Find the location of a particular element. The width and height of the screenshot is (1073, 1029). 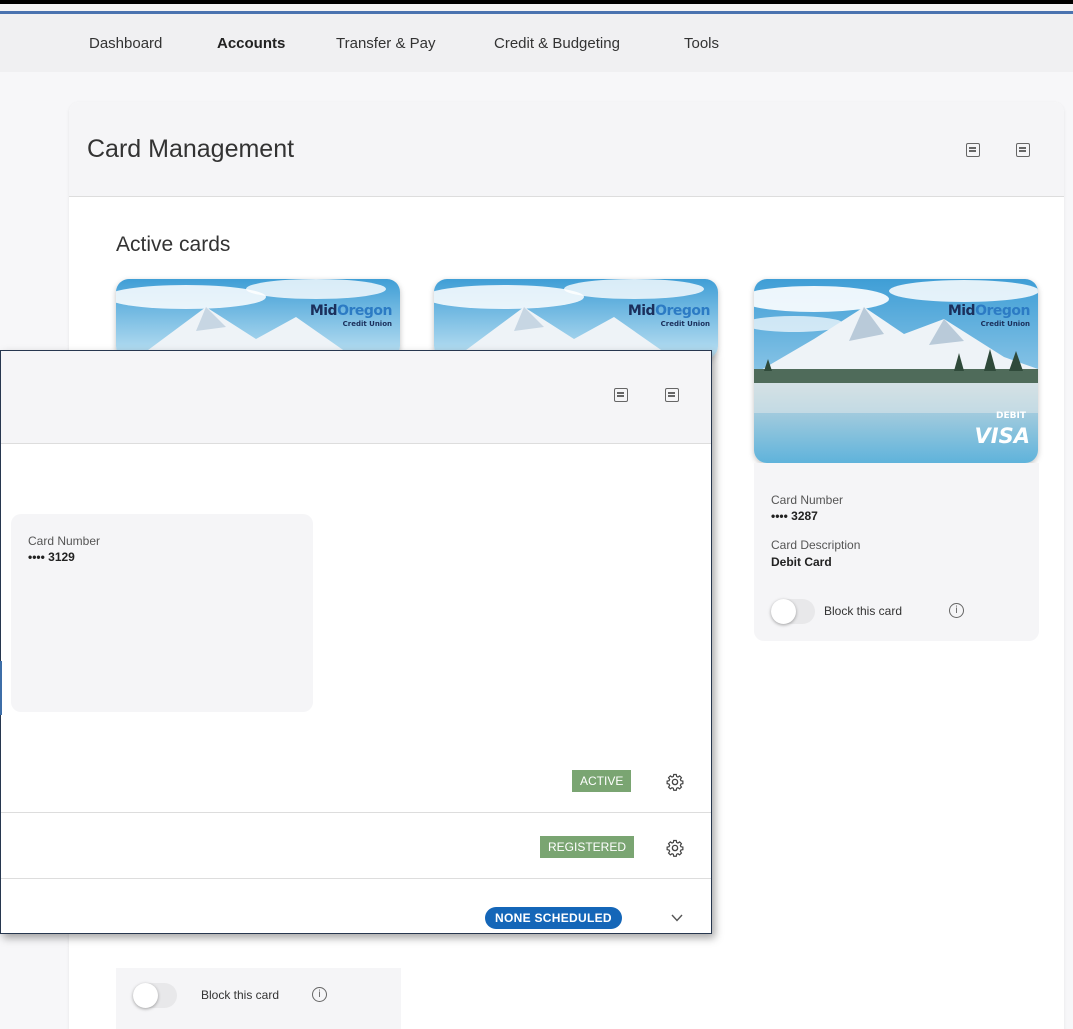

debit-card-image-2: MidOregon Credit Union is located at coordinates (576, 319).